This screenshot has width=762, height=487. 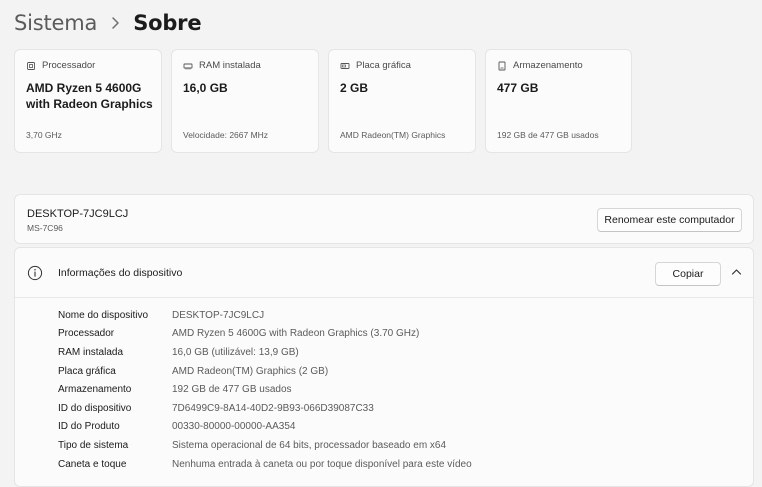 I want to click on spec-value: DESKTOP-7JC9LCJ, so click(x=218, y=315).